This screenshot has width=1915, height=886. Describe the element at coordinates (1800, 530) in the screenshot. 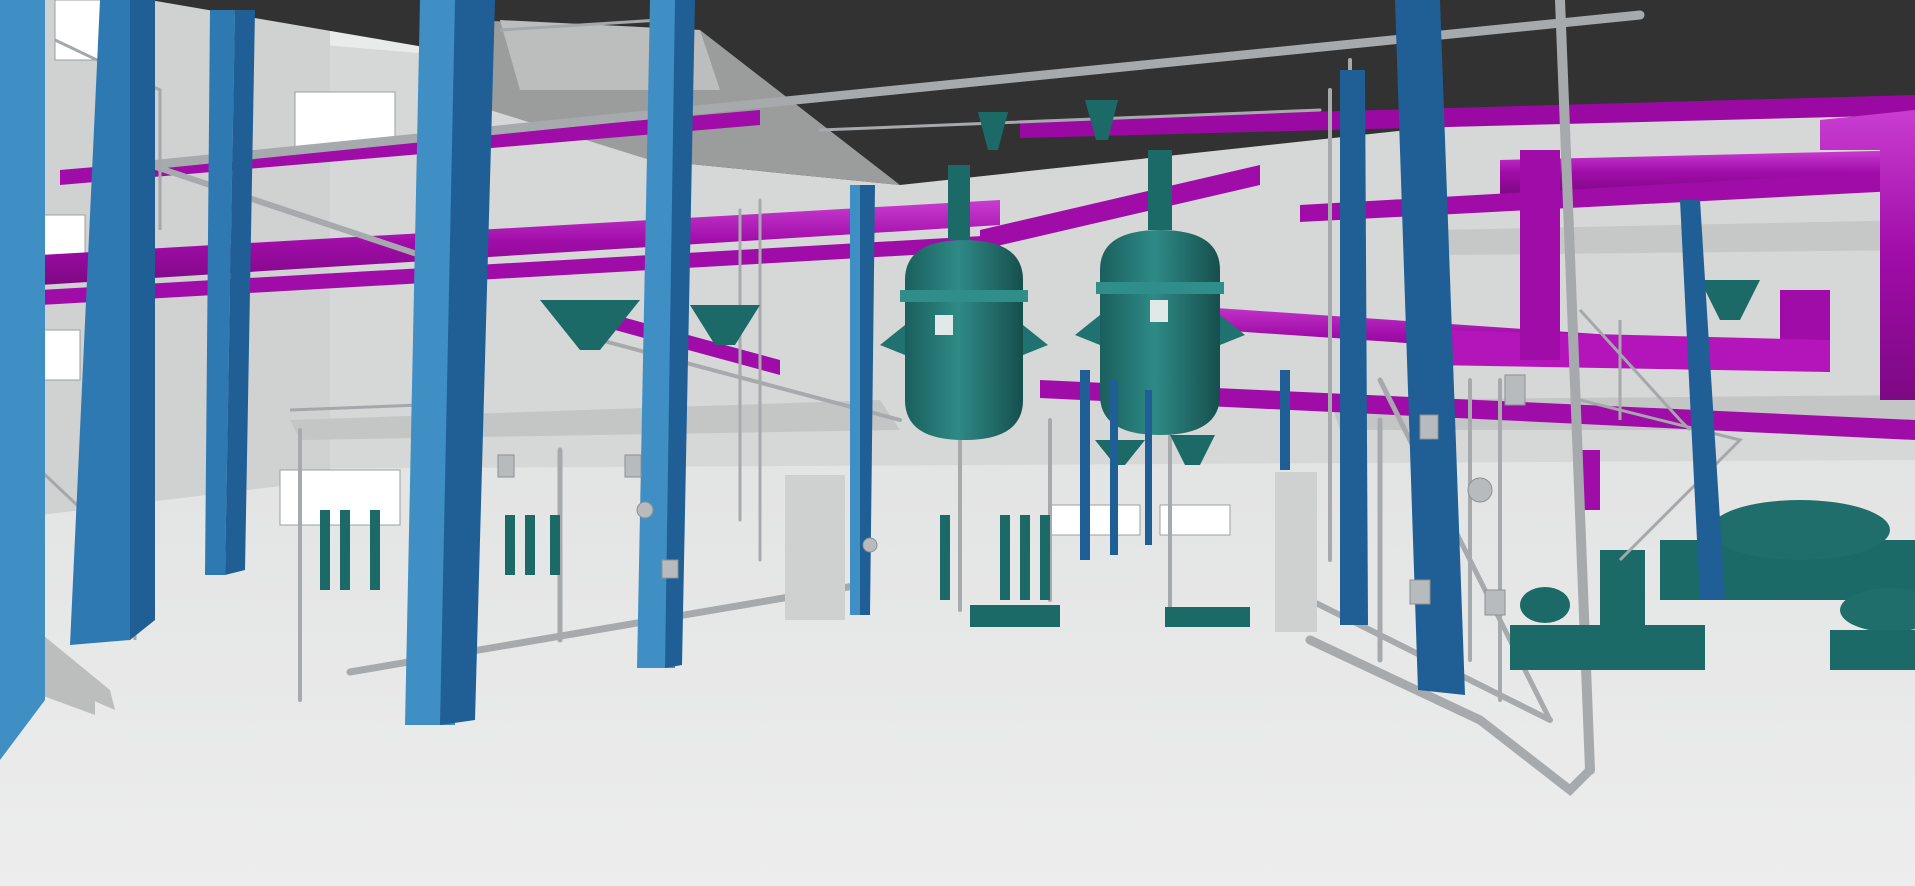

I see `vessel-horizontal` at that location.